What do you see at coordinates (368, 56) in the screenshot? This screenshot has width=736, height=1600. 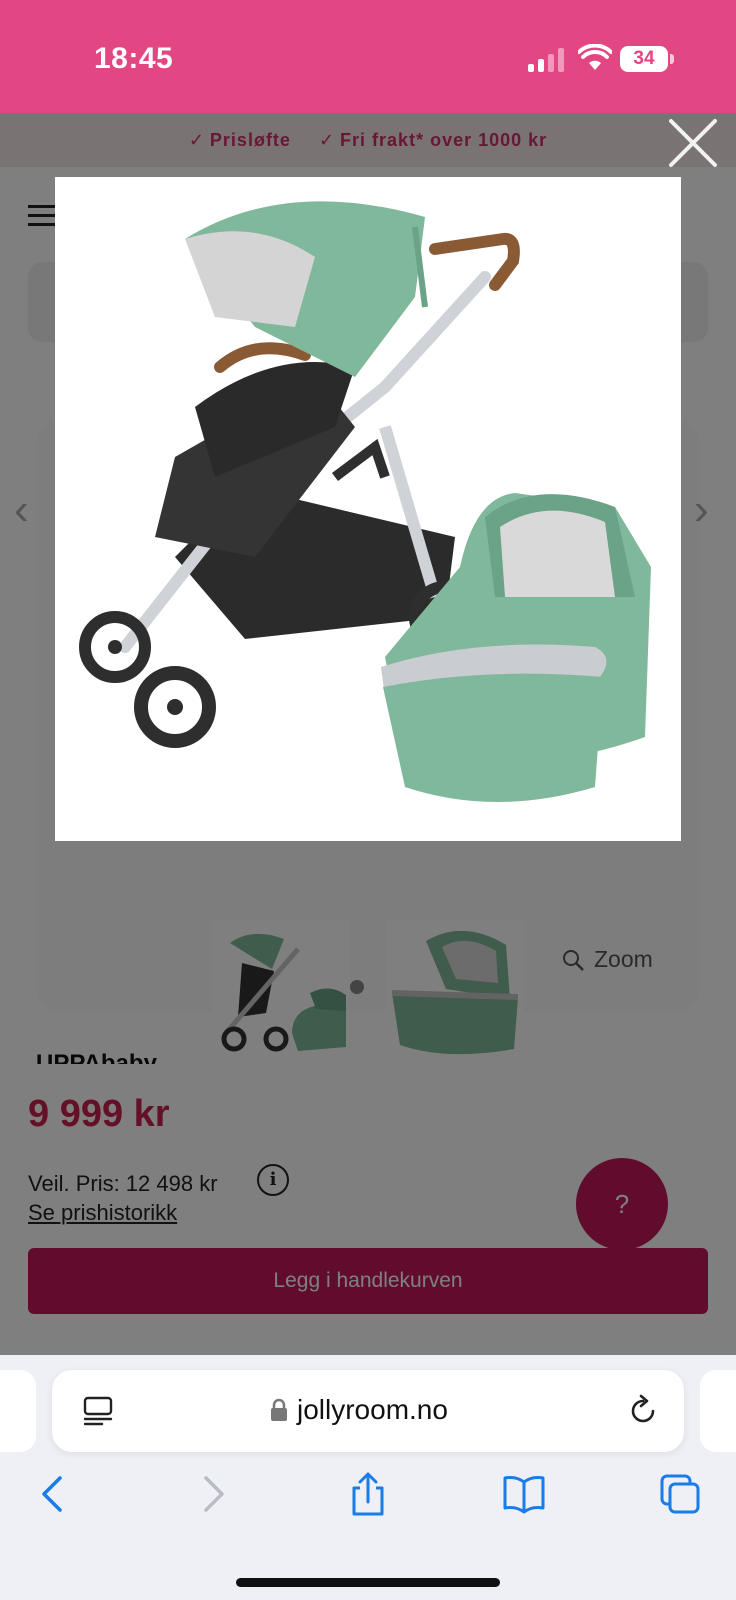 I see `status-bar: 18:45 34` at bounding box center [368, 56].